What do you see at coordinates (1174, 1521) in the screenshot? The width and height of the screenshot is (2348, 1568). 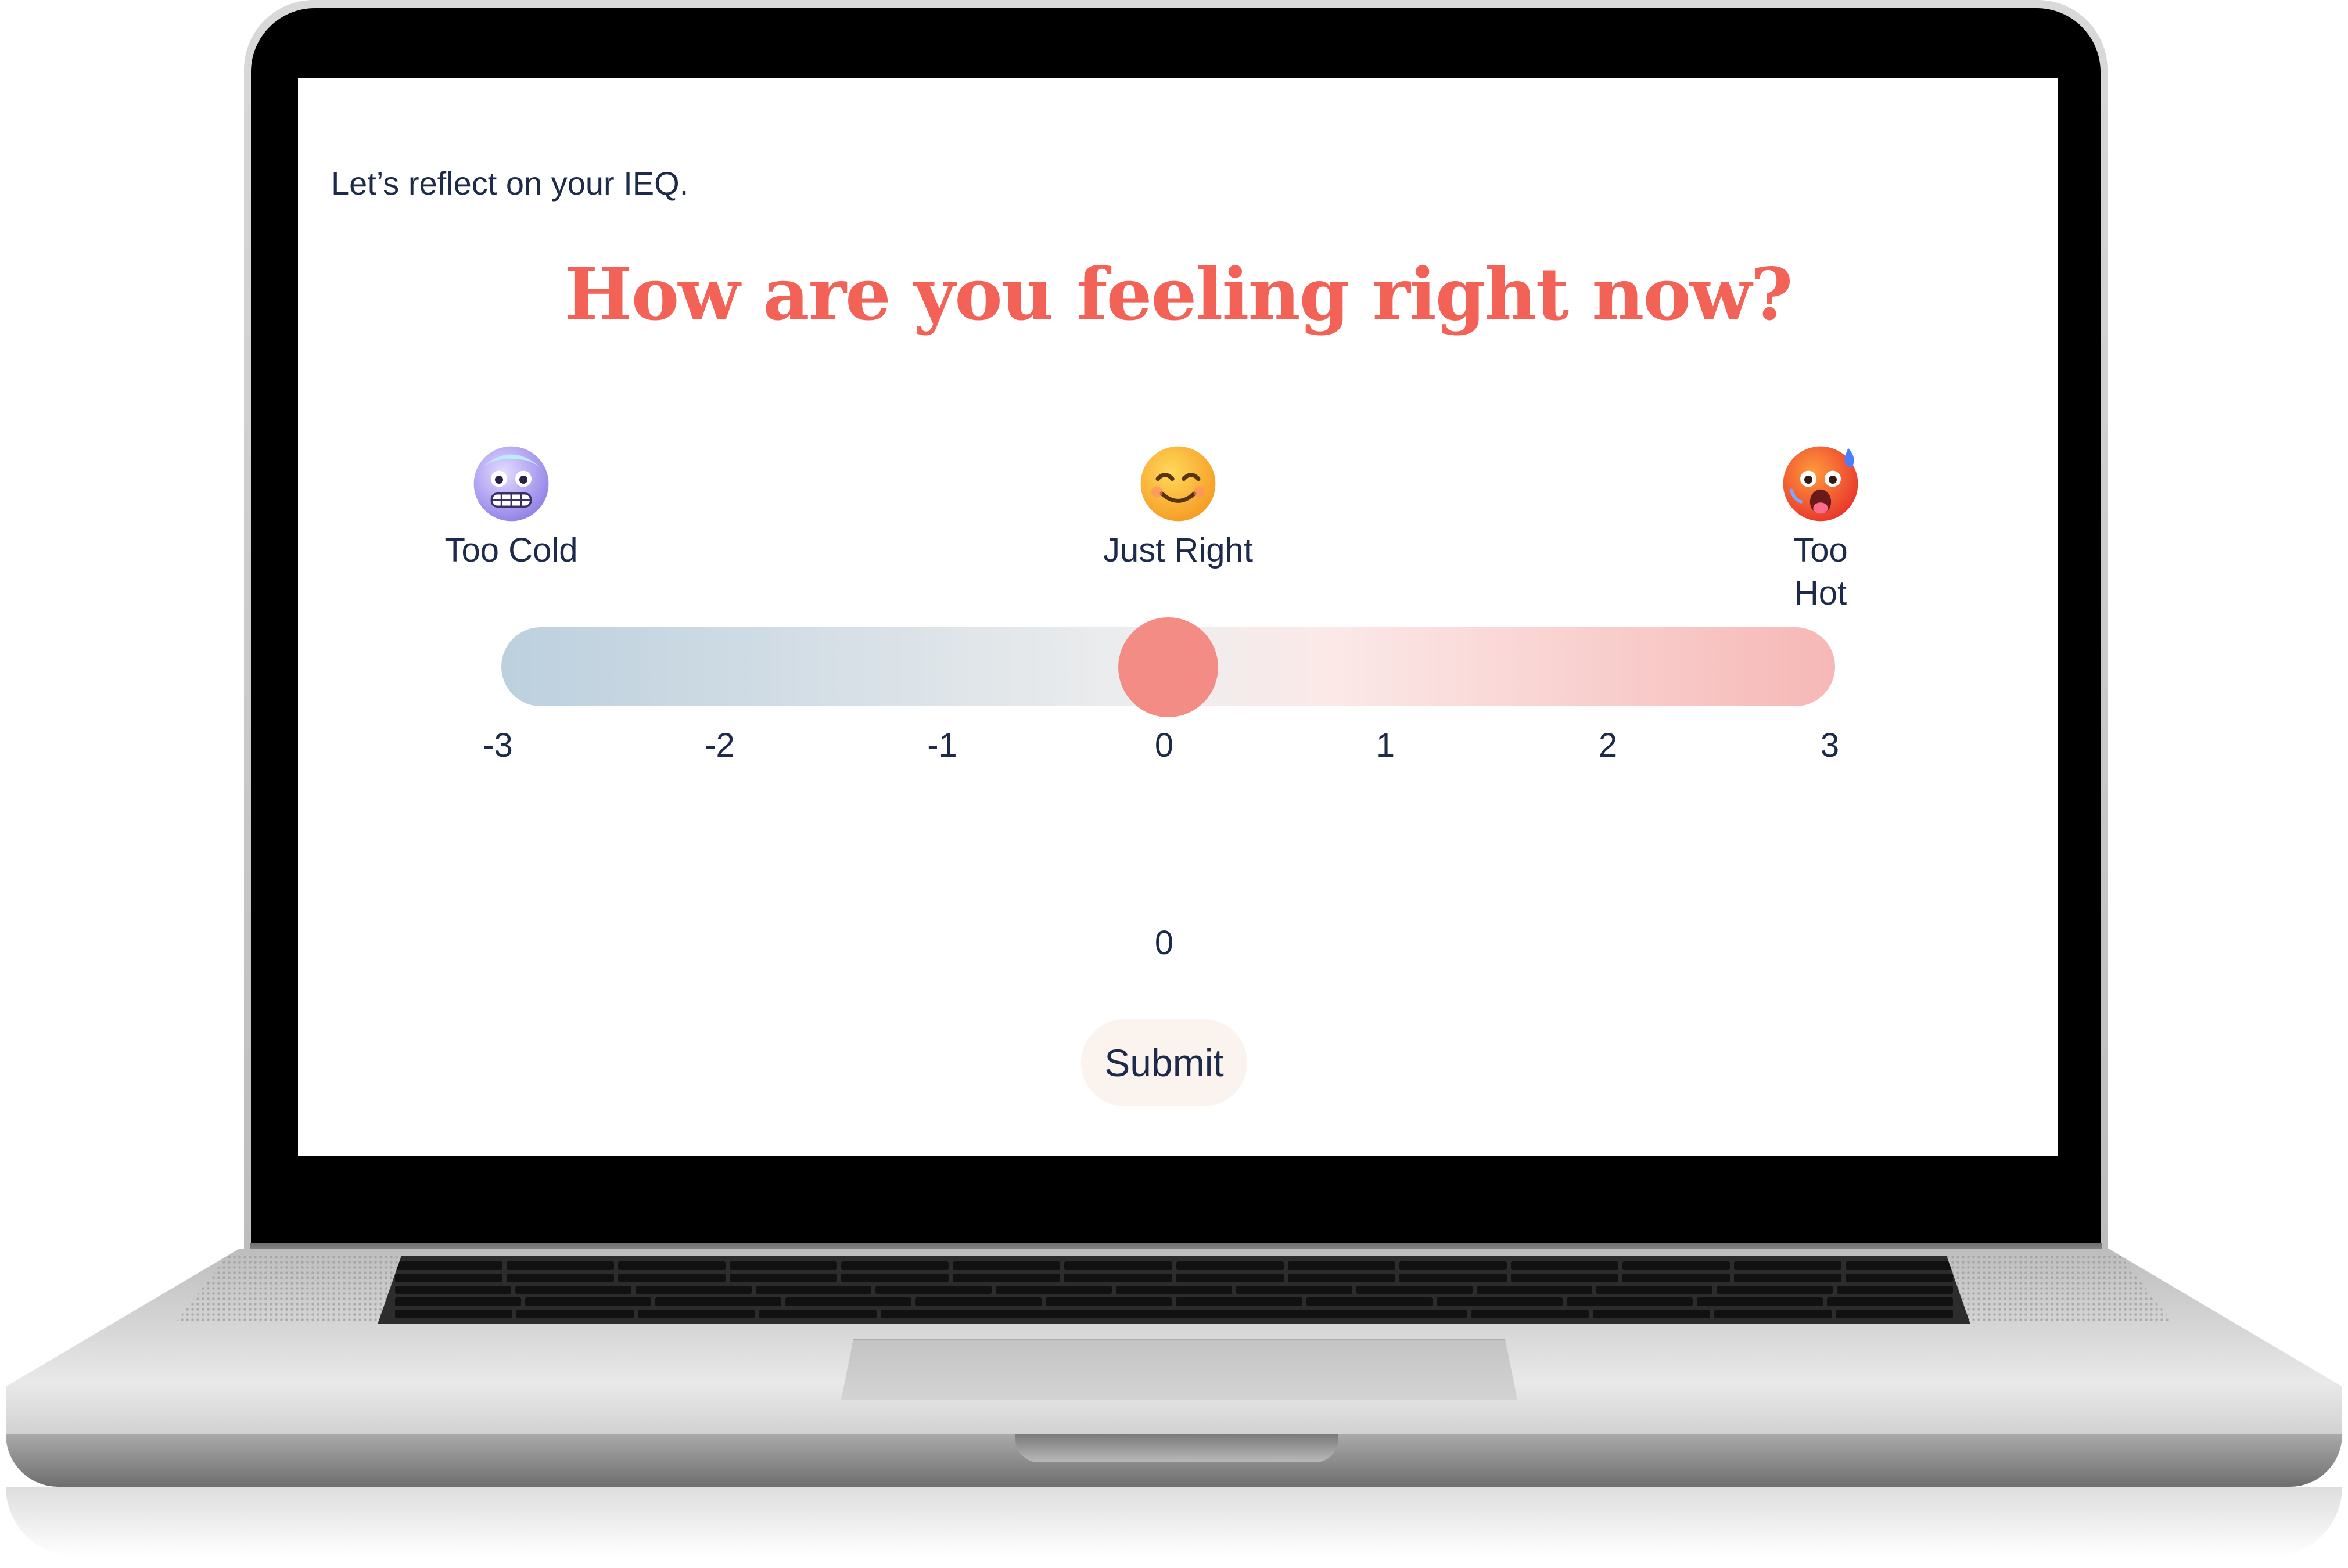 I see `laptop-reflection` at bounding box center [1174, 1521].